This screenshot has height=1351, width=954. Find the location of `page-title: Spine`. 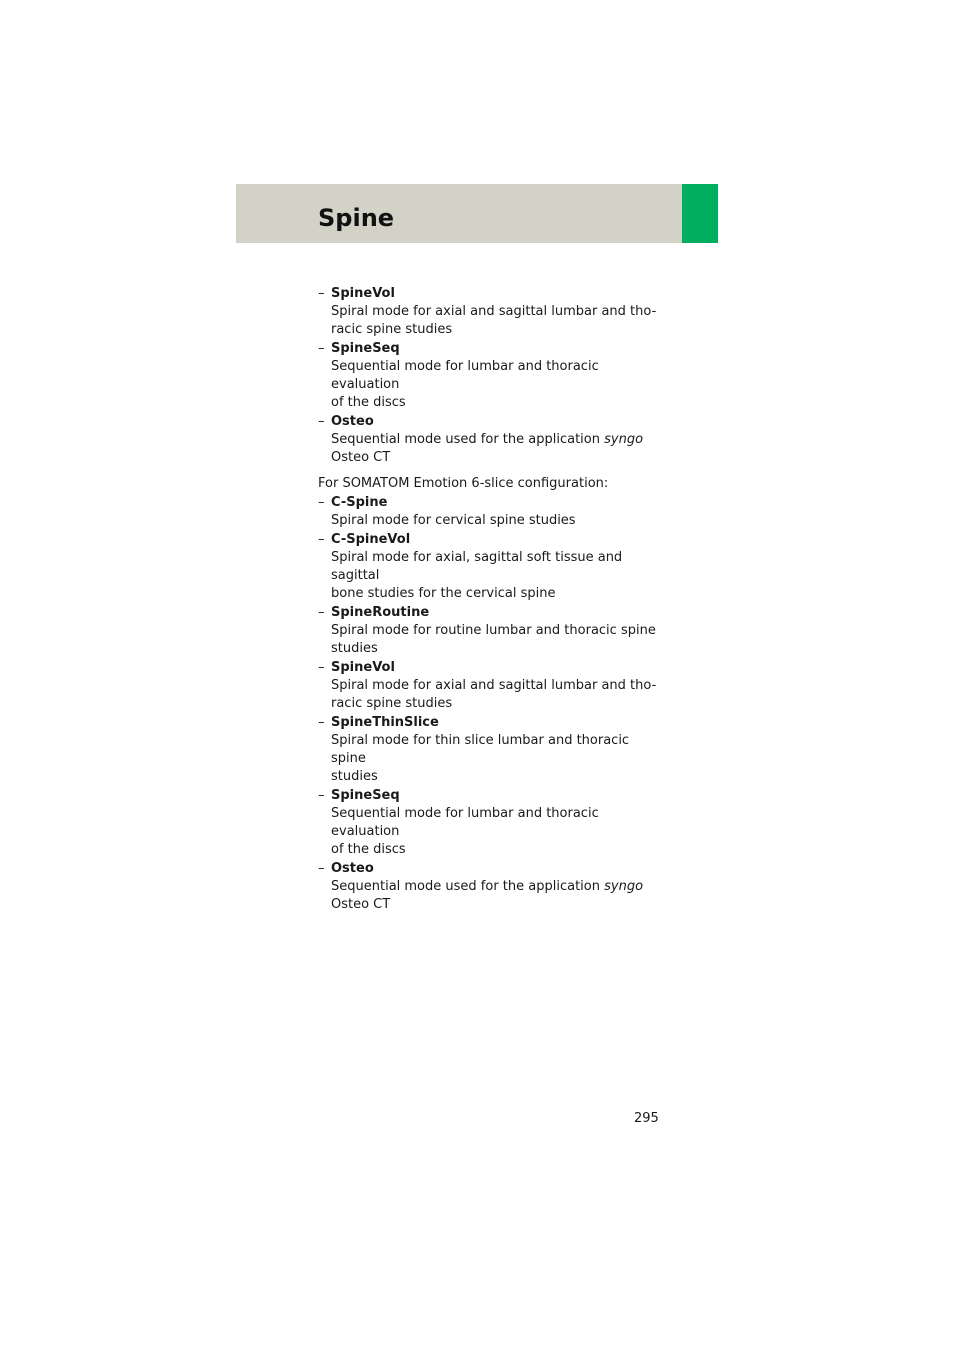

page-title: Spine is located at coordinates (356, 218).